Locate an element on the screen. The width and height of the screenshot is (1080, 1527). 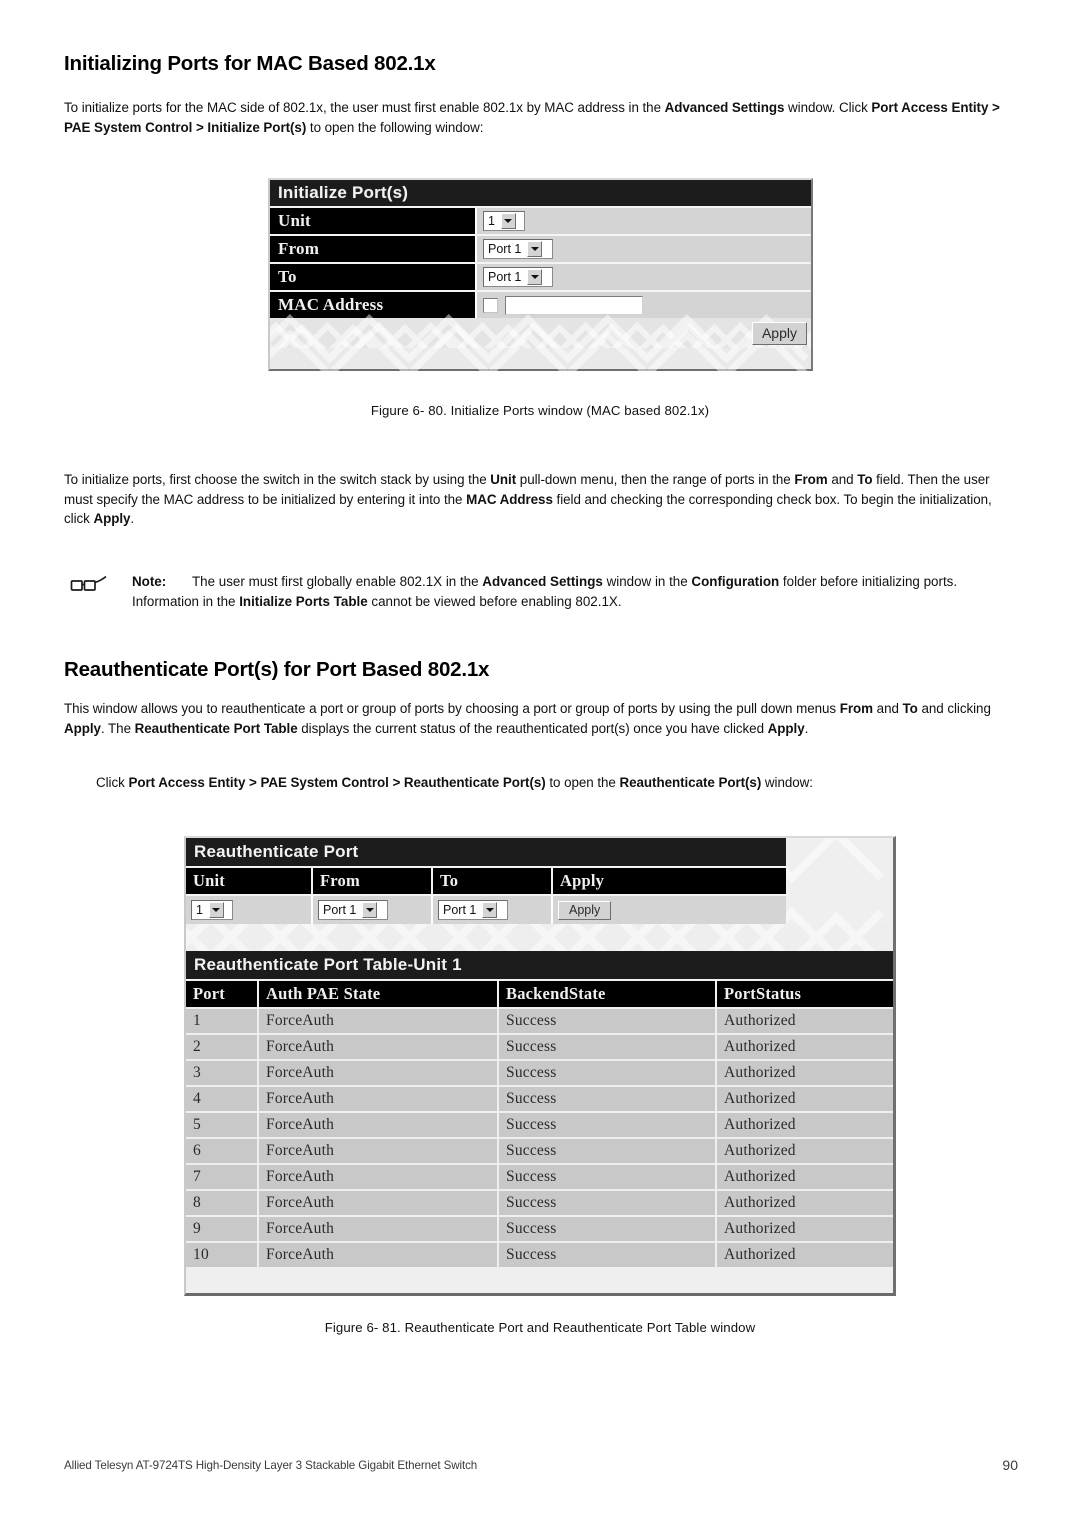
panel-header-row: Unit From To Apply is located at coordinates (486, 880).